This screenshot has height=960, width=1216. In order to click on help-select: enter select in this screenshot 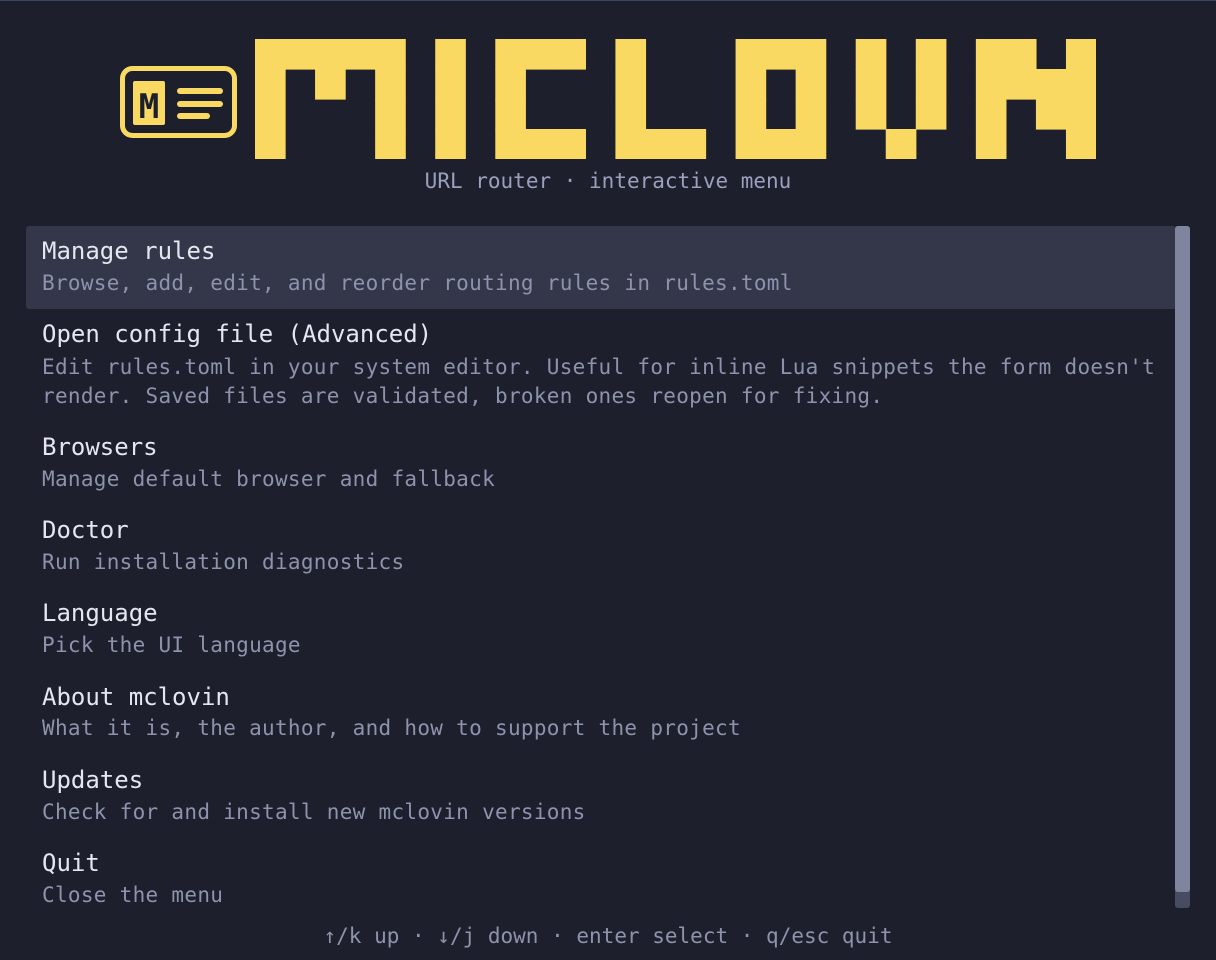, I will do `click(652, 936)`.